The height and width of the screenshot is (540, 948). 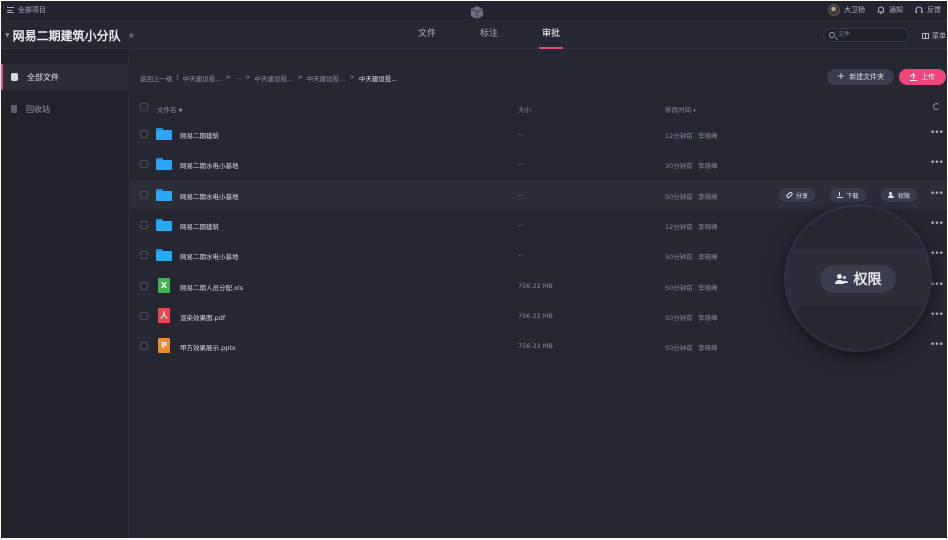 What do you see at coordinates (919, 9) in the screenshot?
I see `headset-icon` at bounding box center [919, 9].